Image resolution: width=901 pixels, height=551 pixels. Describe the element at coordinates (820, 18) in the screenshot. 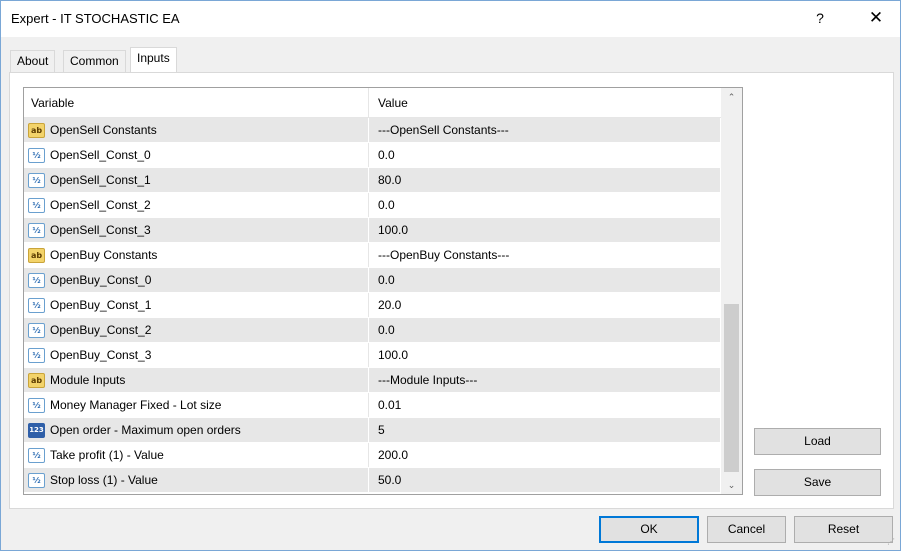

I see `help-button: ?` at that location.